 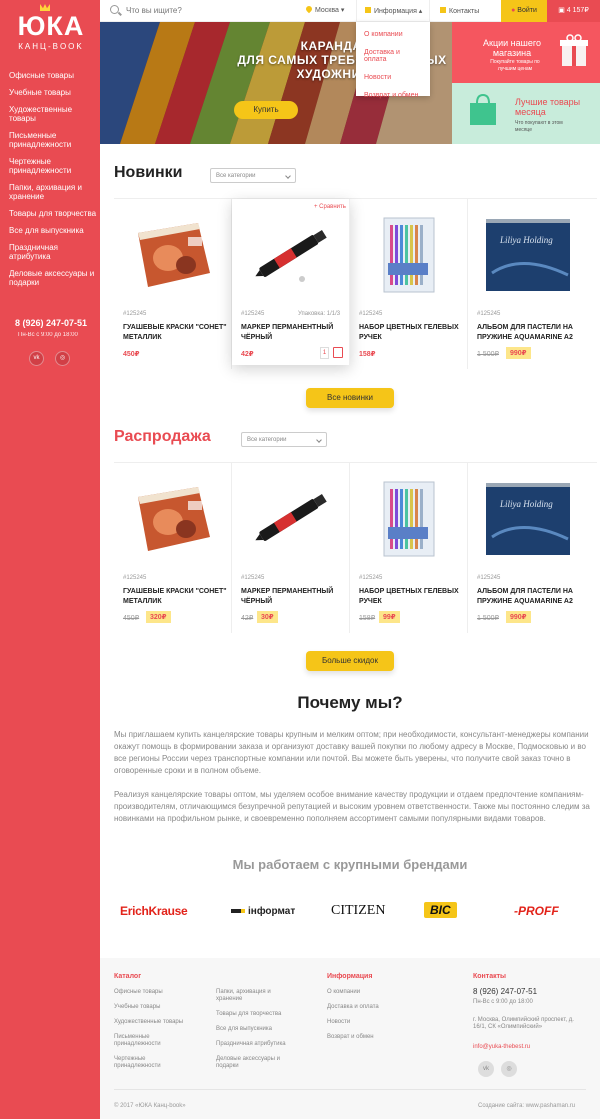 I want to click on footer-email: info@yuka-thebest.ru, so click(x=501, y=1047).